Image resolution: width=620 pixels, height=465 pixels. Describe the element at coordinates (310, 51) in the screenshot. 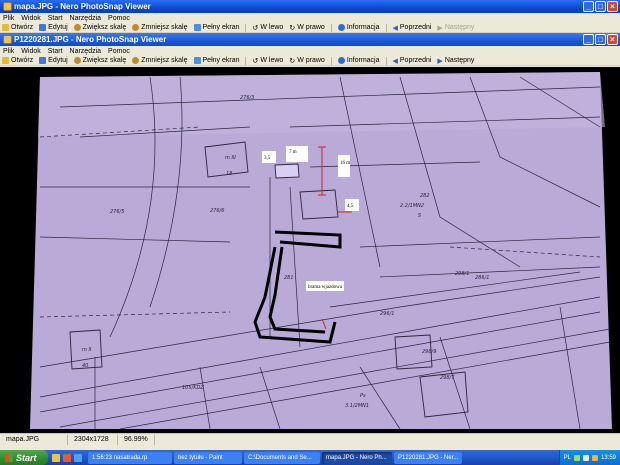

I see `inner-menubar: Plik Widok Start Narzędzia Pomoc` at that location.